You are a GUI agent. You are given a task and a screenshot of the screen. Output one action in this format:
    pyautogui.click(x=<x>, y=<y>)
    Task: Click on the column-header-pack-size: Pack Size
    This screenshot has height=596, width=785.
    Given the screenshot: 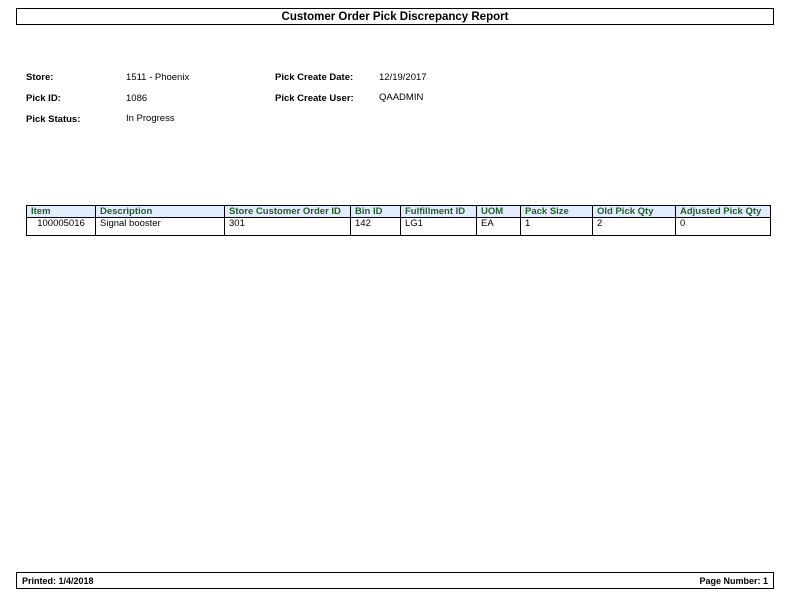 What is the action you would take?
    pyautogui.click(x=556, y=211)
    